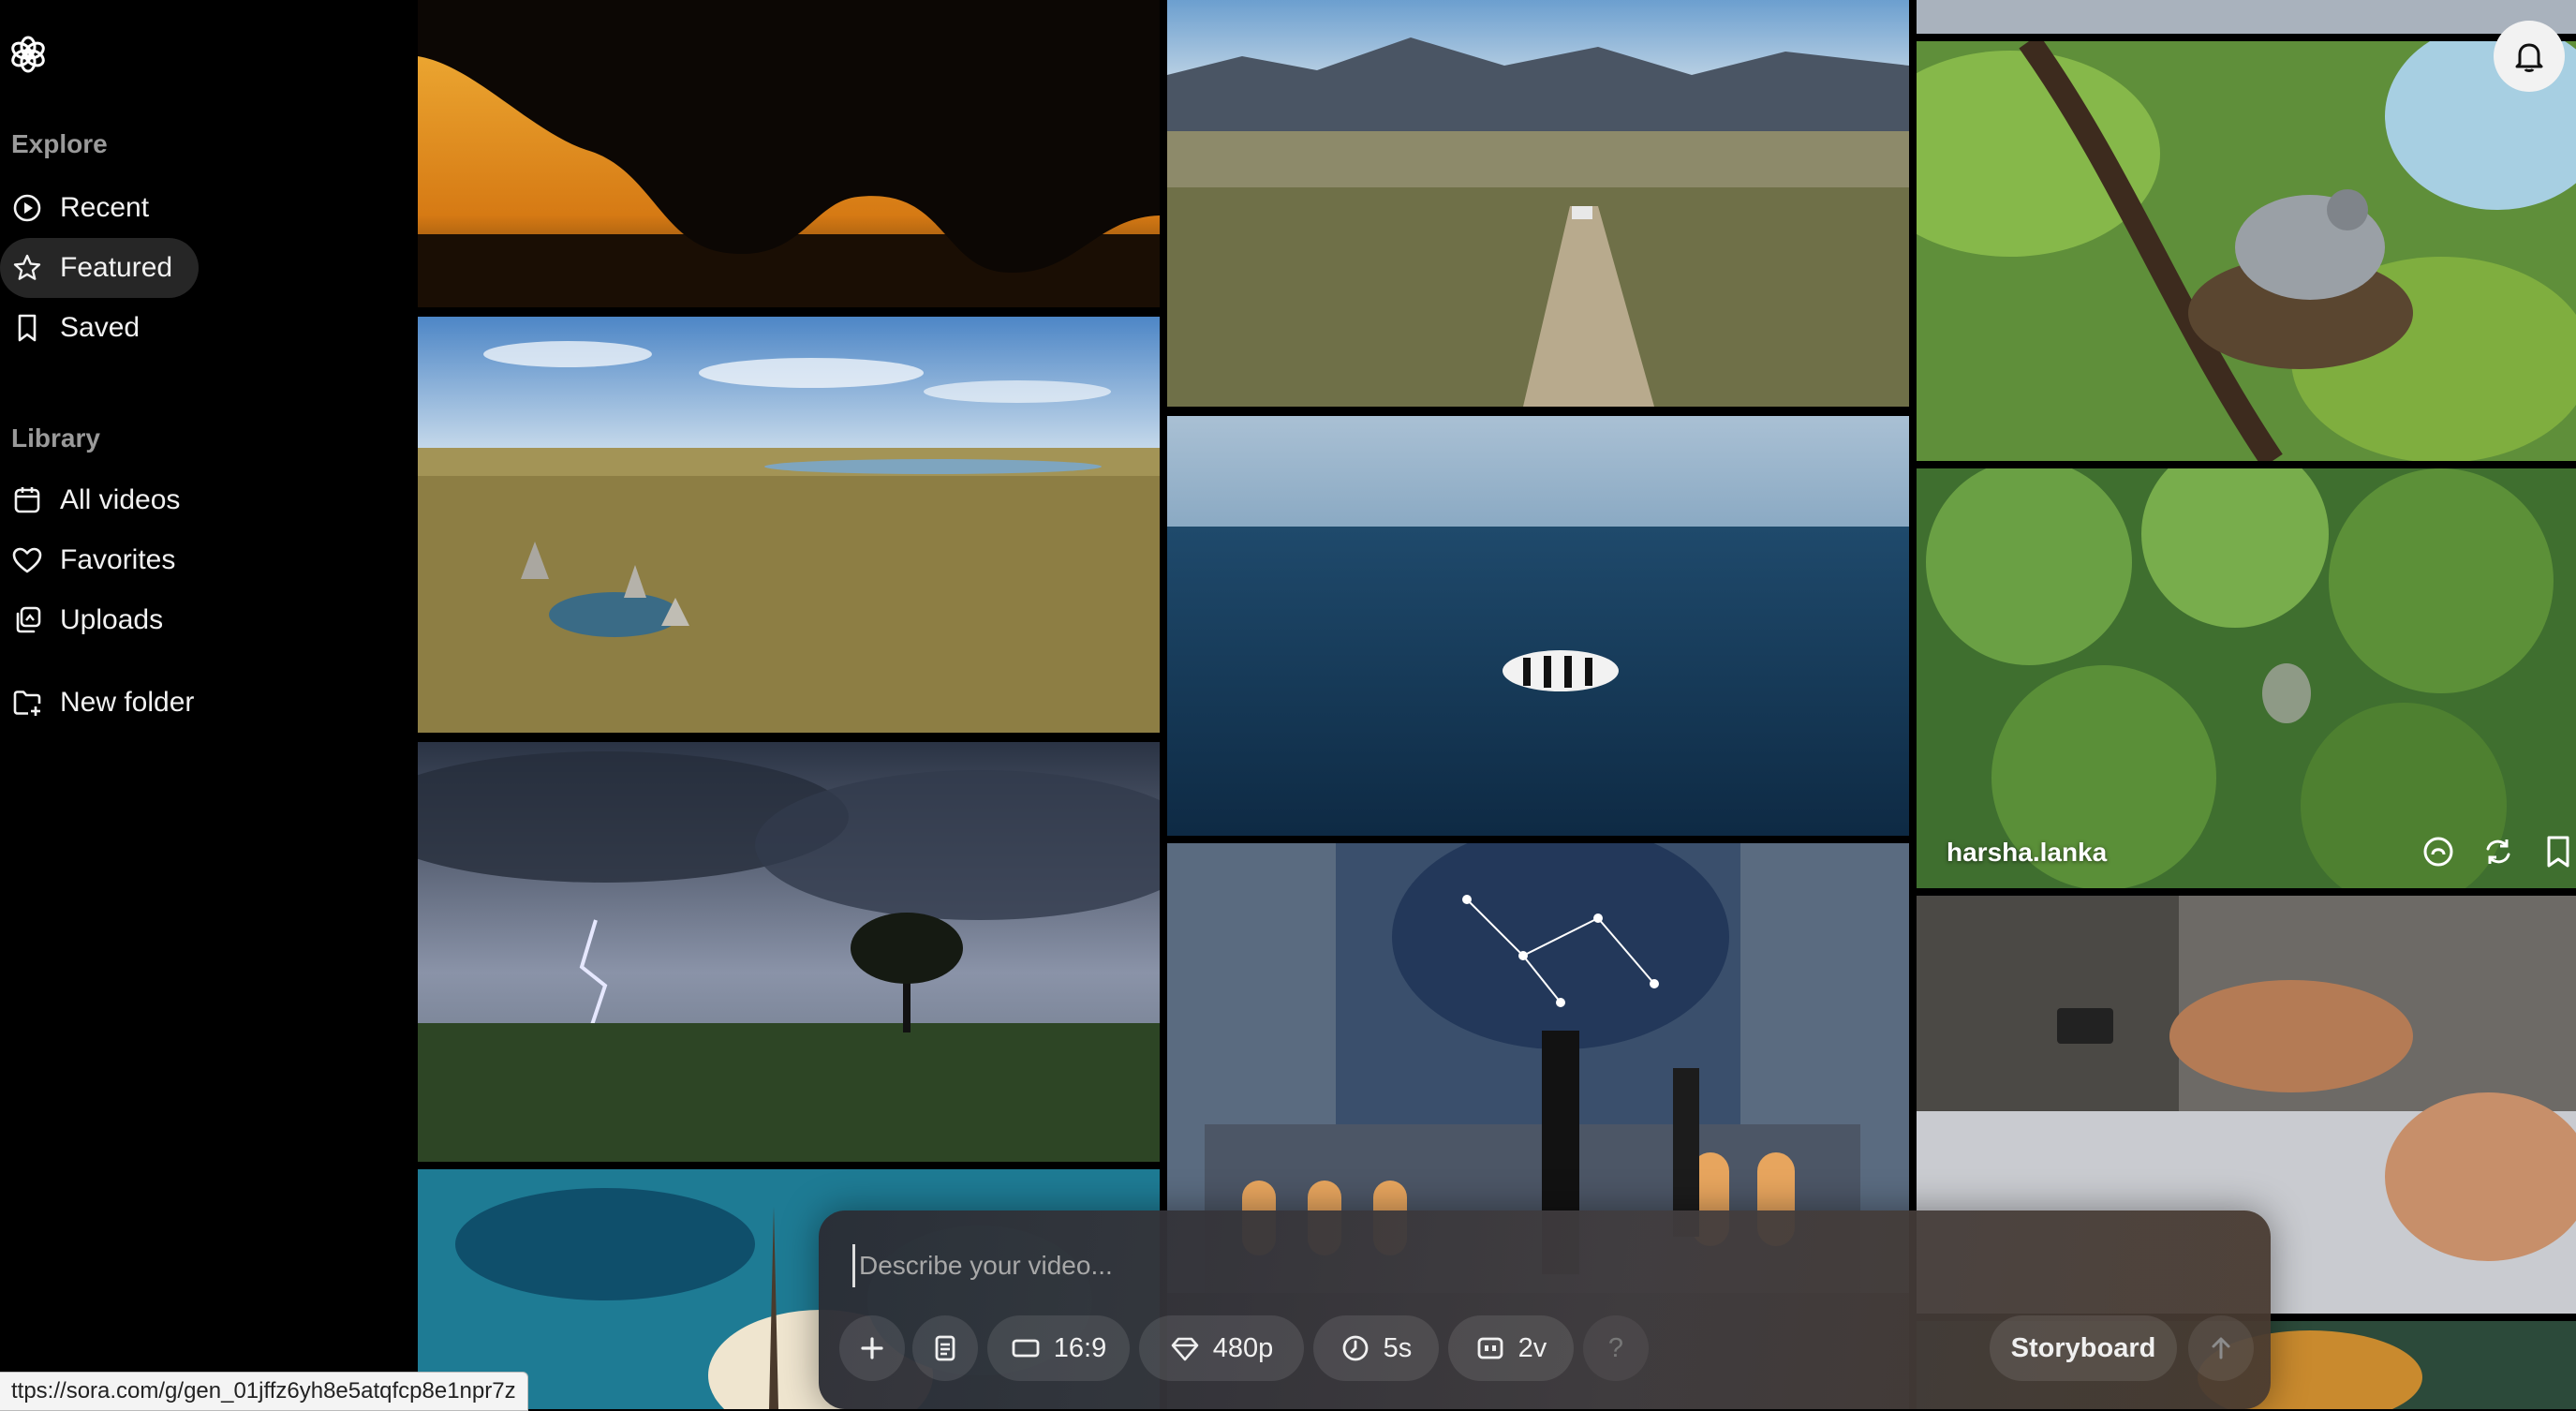  Describe the element at coordinates (2439, 851) in the screenshot. I see `remix-icon` at that location.